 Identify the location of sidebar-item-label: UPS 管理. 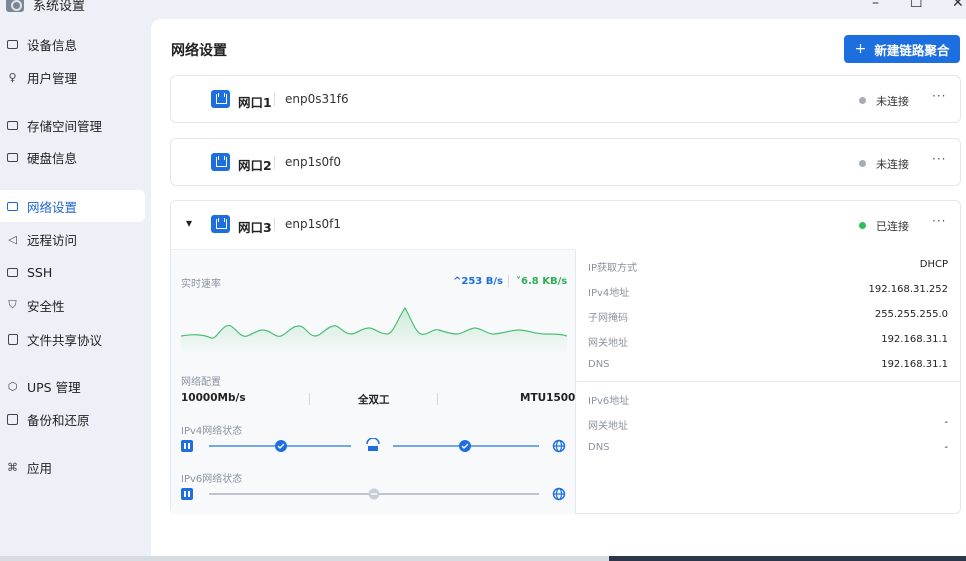
(54, 387).